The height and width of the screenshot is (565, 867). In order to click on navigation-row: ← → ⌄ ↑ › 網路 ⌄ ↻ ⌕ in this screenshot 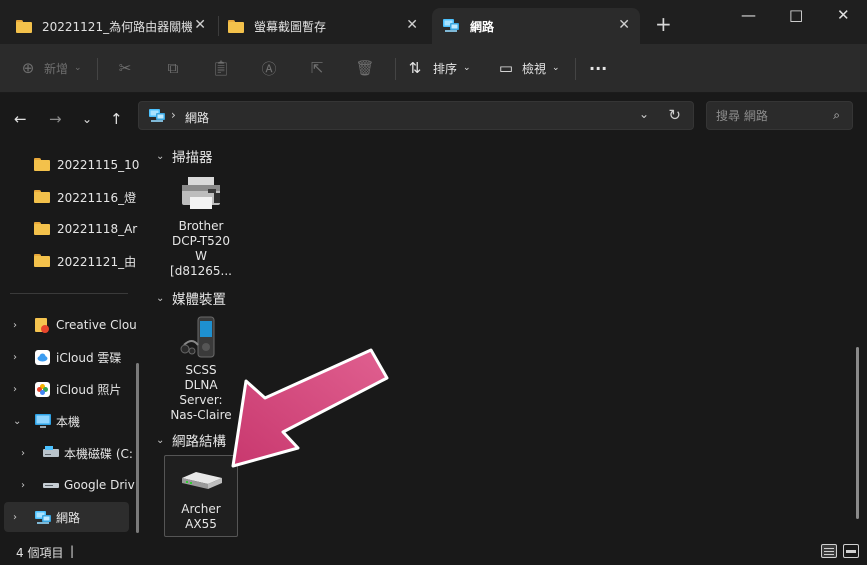, I will do `click(433, 119)`.